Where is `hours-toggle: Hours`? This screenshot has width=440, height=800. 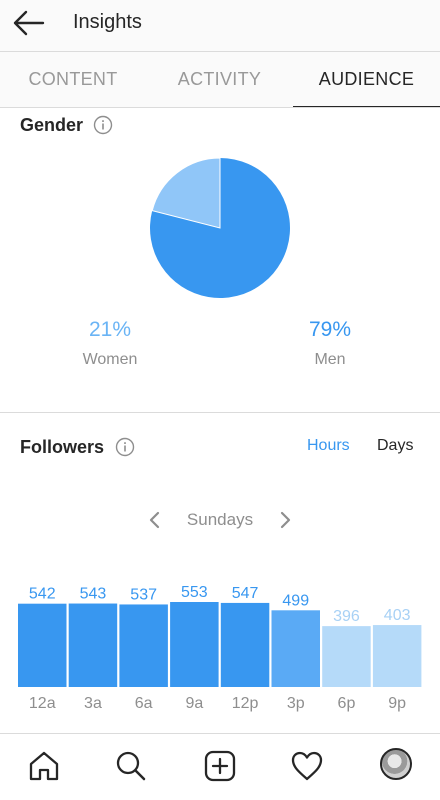
hours-toggle: Hours is located at coordinates (328, 446).